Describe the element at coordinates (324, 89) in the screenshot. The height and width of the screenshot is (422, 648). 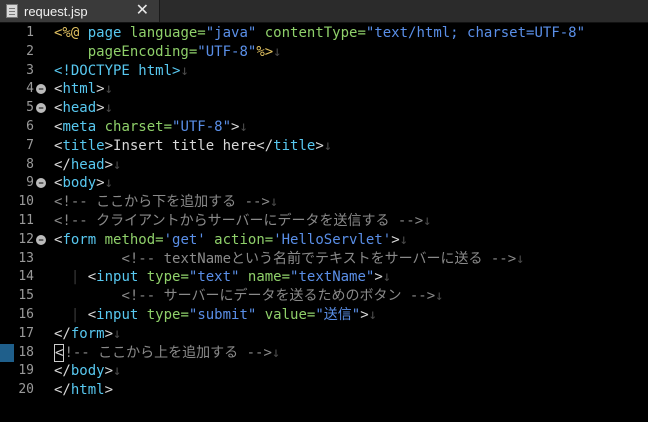
I see `code-line: 4− <html>↓` at that location.